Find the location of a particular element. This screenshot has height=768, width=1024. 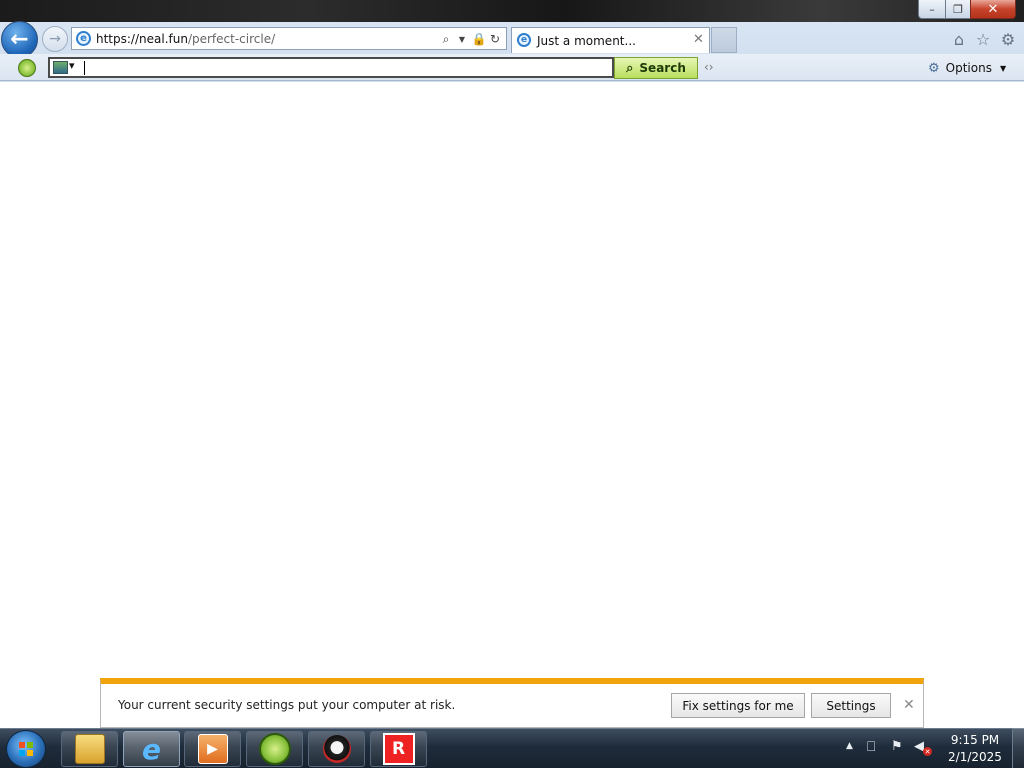

search-toolbar: ▾ ⌕ Search ‹› ⚙ Options ▼ is located at coordinates (512, 67).